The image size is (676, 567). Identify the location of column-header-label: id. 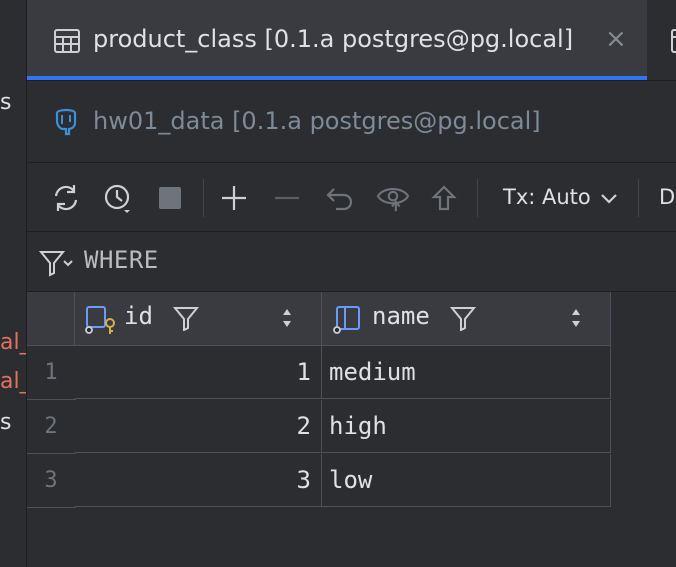
(138, 316).